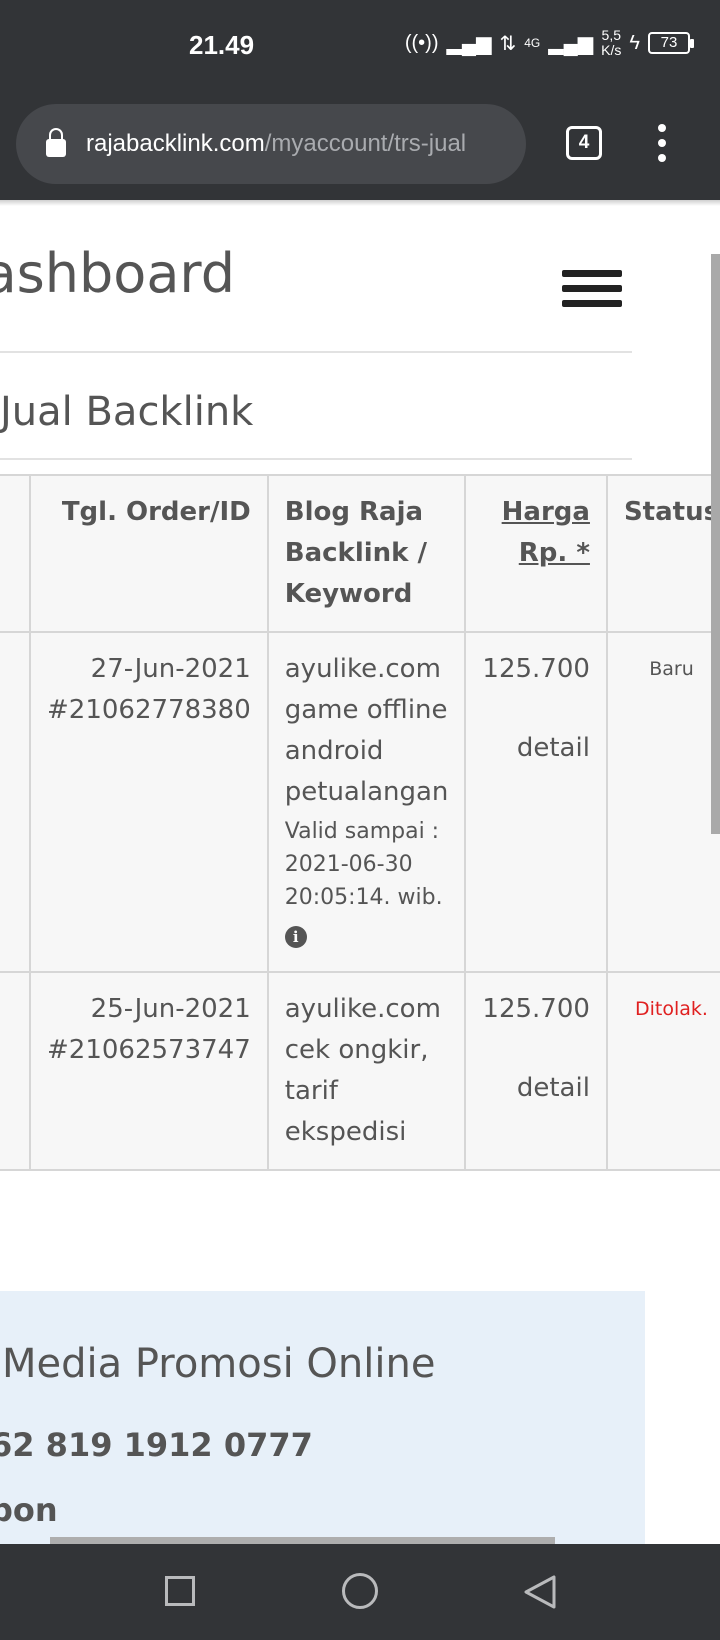  What do you see at coordinates (662, 1071) in the screenshot?
I see `status-cell: Ditolak.` at bounding box center [662, 1071].